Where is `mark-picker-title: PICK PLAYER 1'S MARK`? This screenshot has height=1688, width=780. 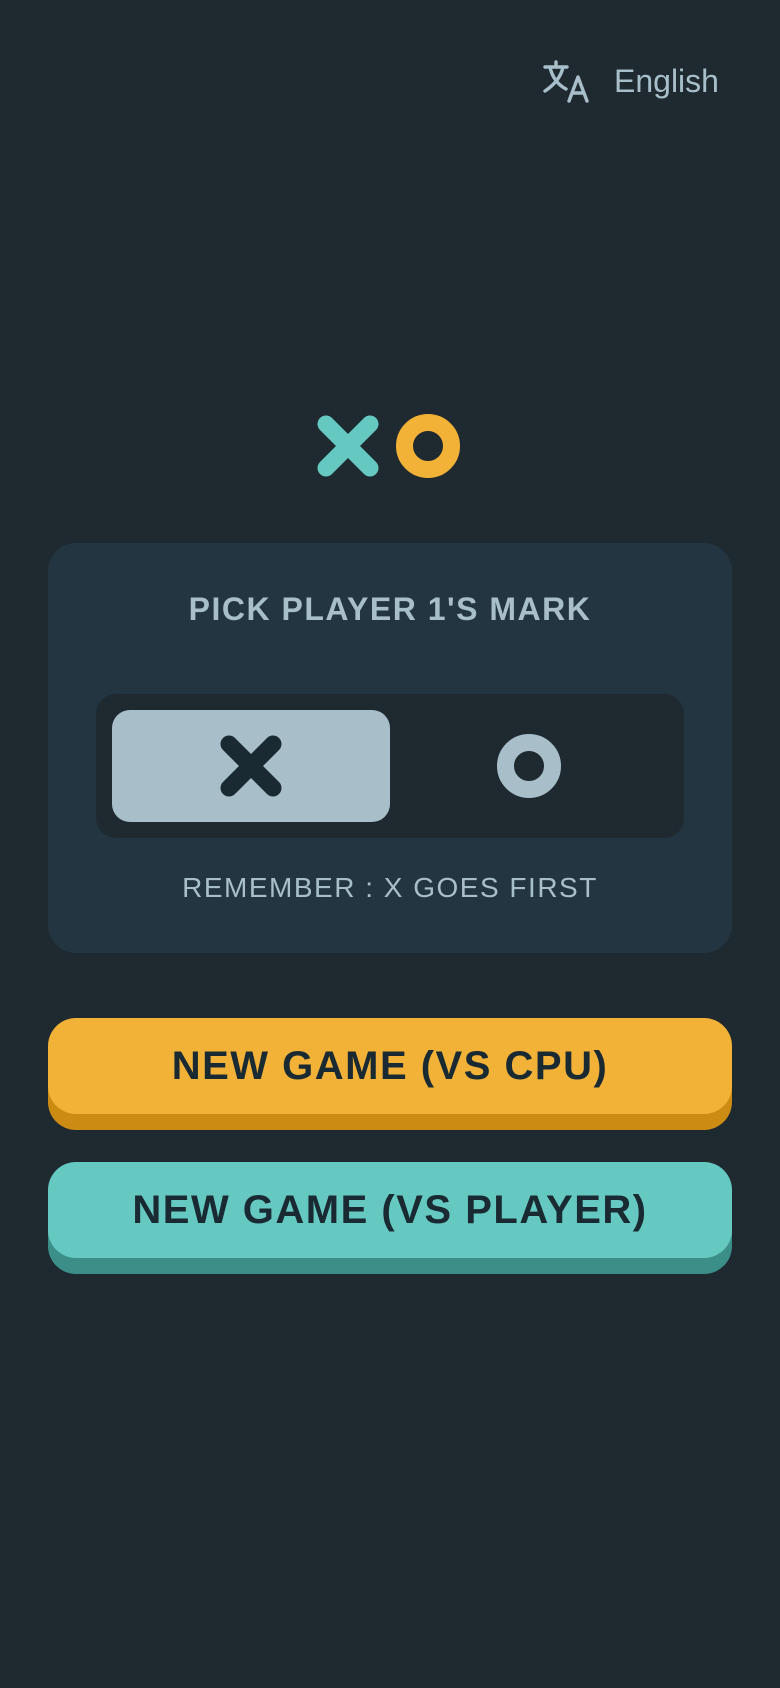 mark-picker-title: PICK PLAYER 1'S MARK is located at coordinates (390, 609).